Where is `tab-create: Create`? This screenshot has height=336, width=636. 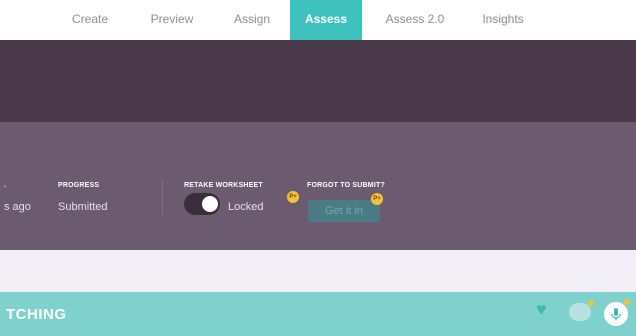 tab-create: Create is located at coordinates (90, 20).